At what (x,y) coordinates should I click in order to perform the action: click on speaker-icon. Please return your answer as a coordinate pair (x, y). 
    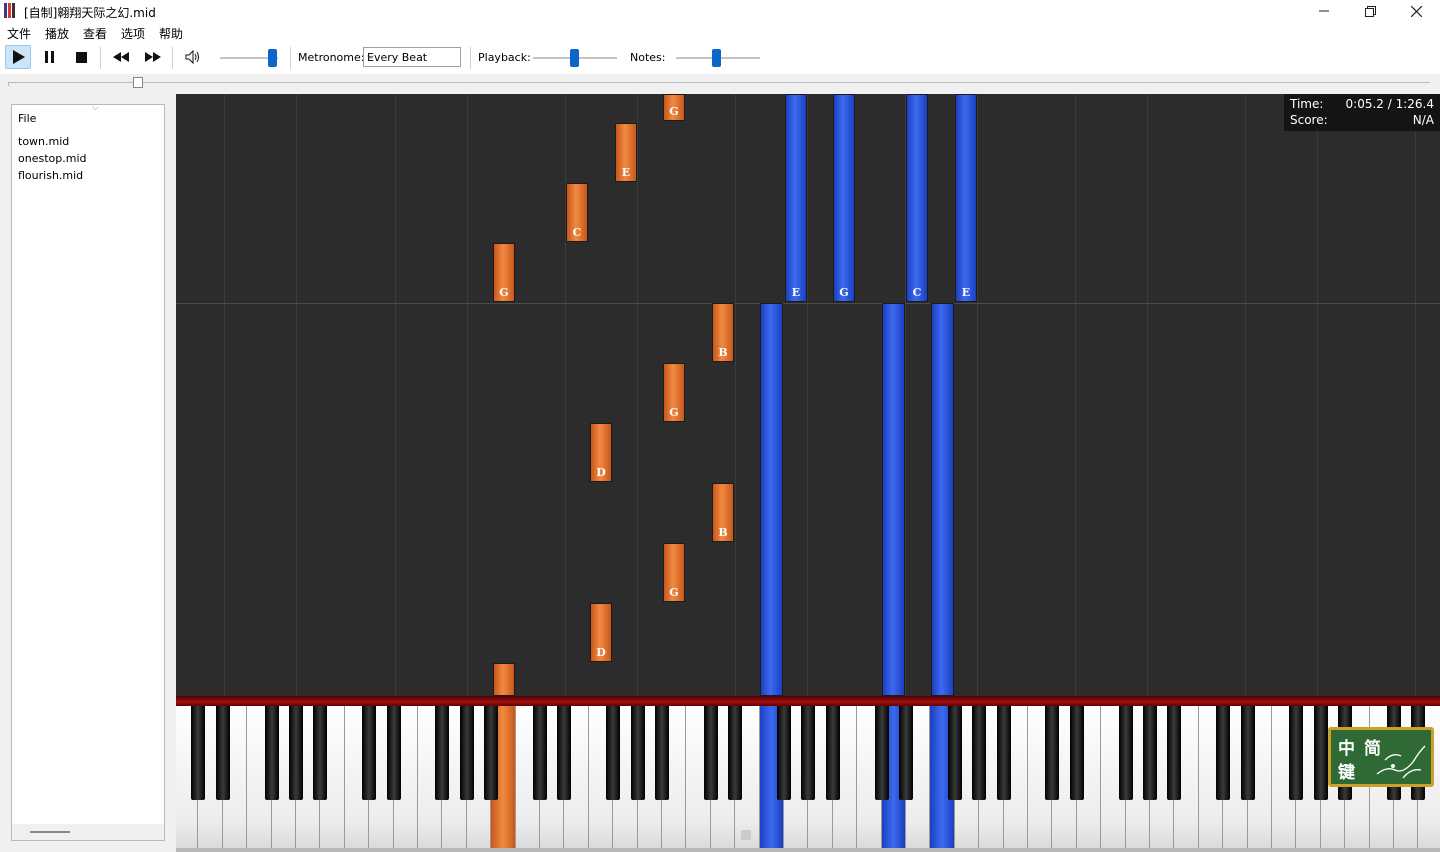
    Looking at the image, I should click on (192, 57).